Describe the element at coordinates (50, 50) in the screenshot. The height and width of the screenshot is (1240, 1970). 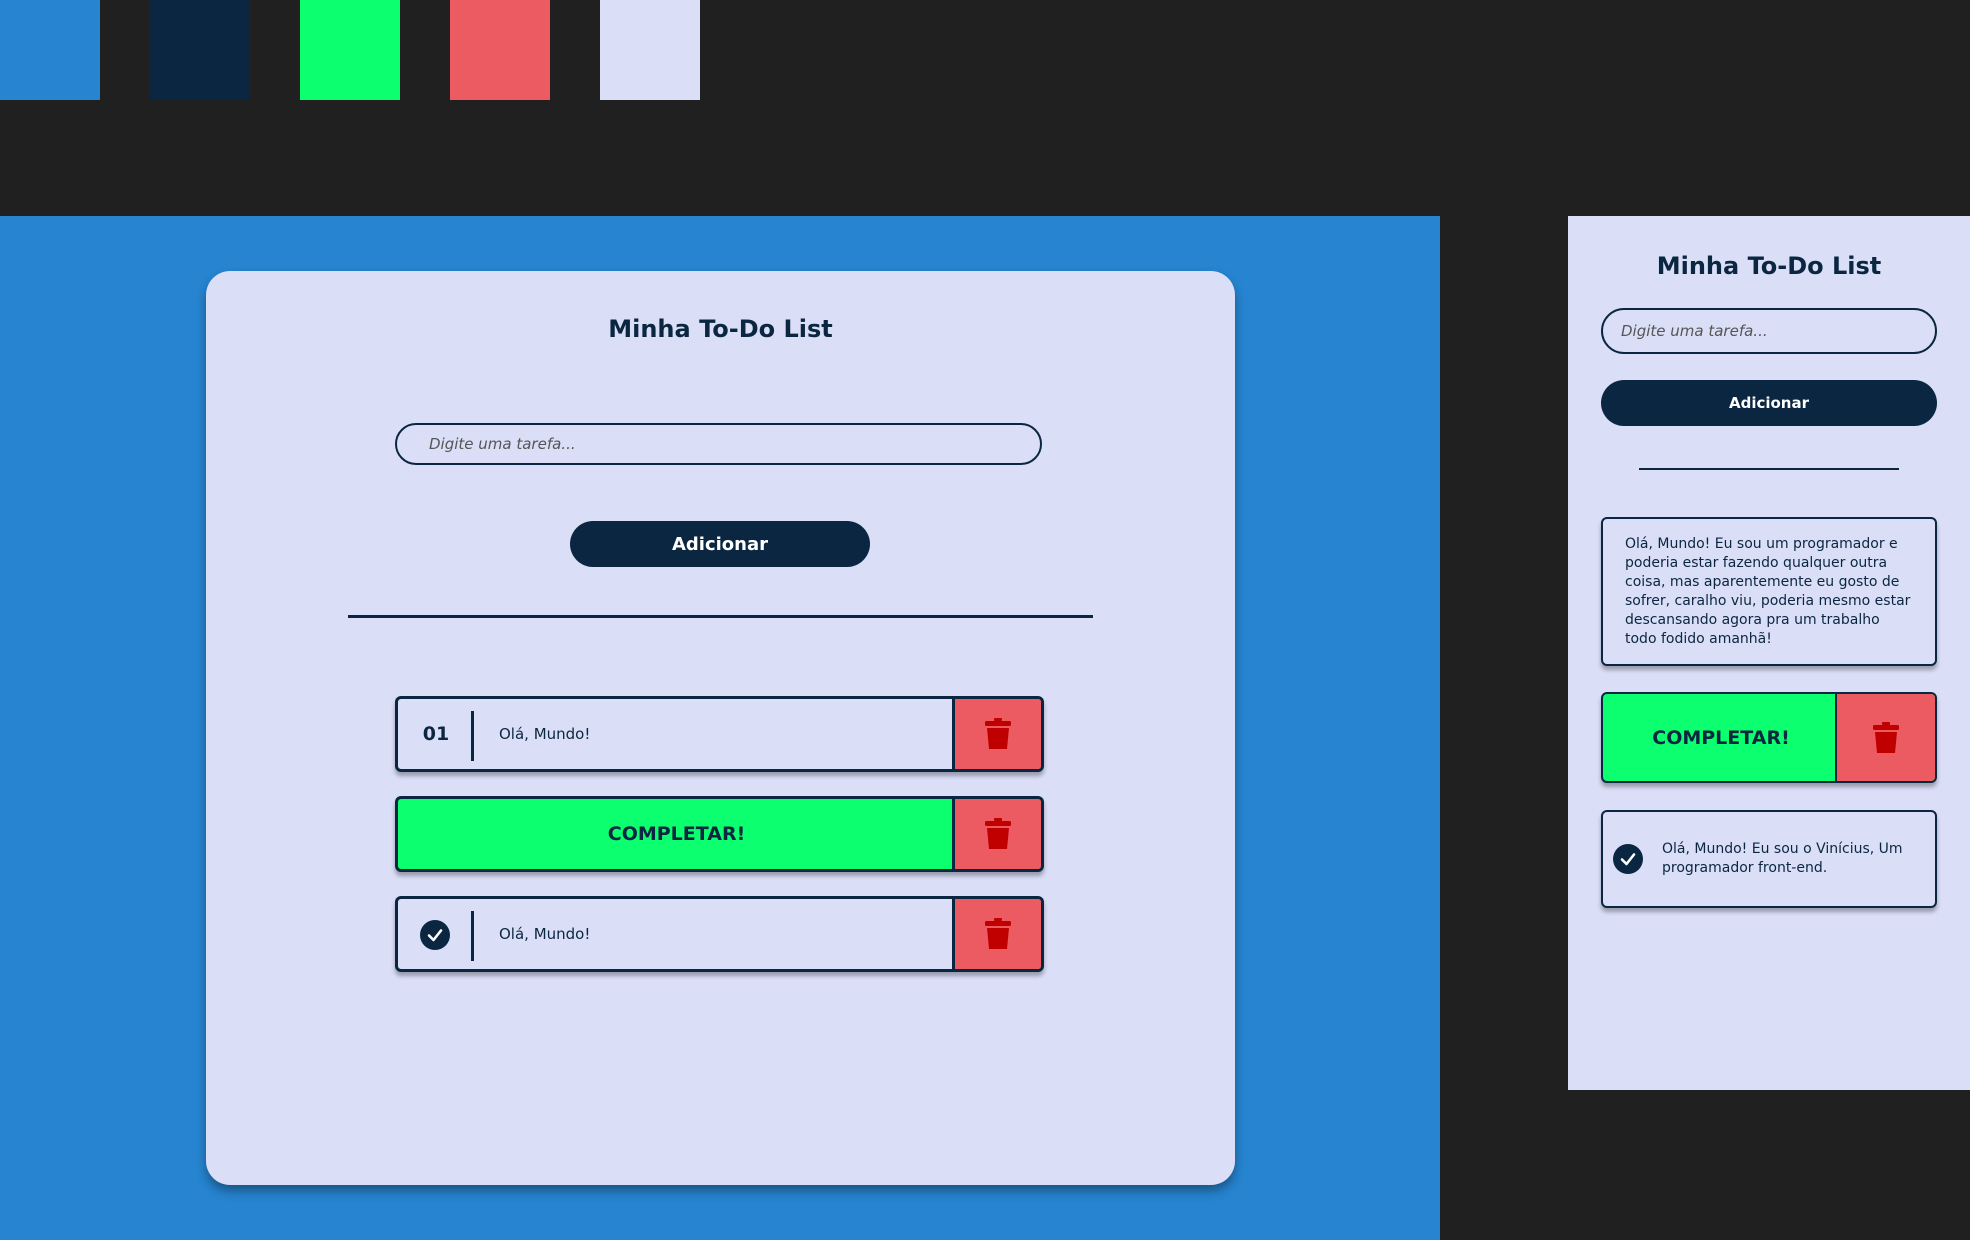
I see `palette-swatch-blue` at that location.